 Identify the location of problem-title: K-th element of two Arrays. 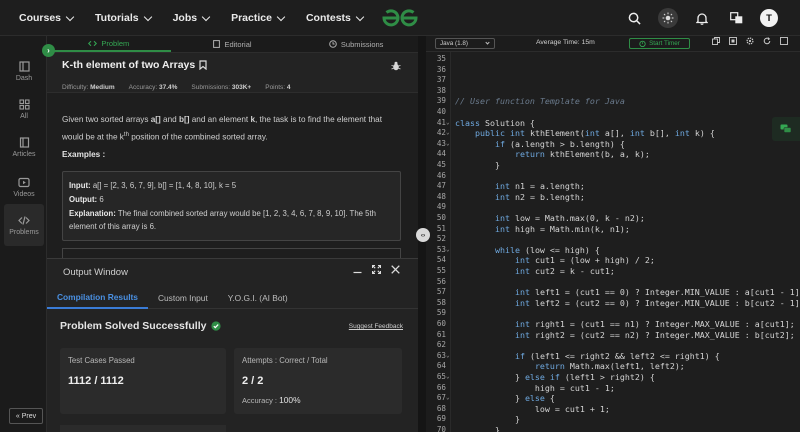
(134, 65).